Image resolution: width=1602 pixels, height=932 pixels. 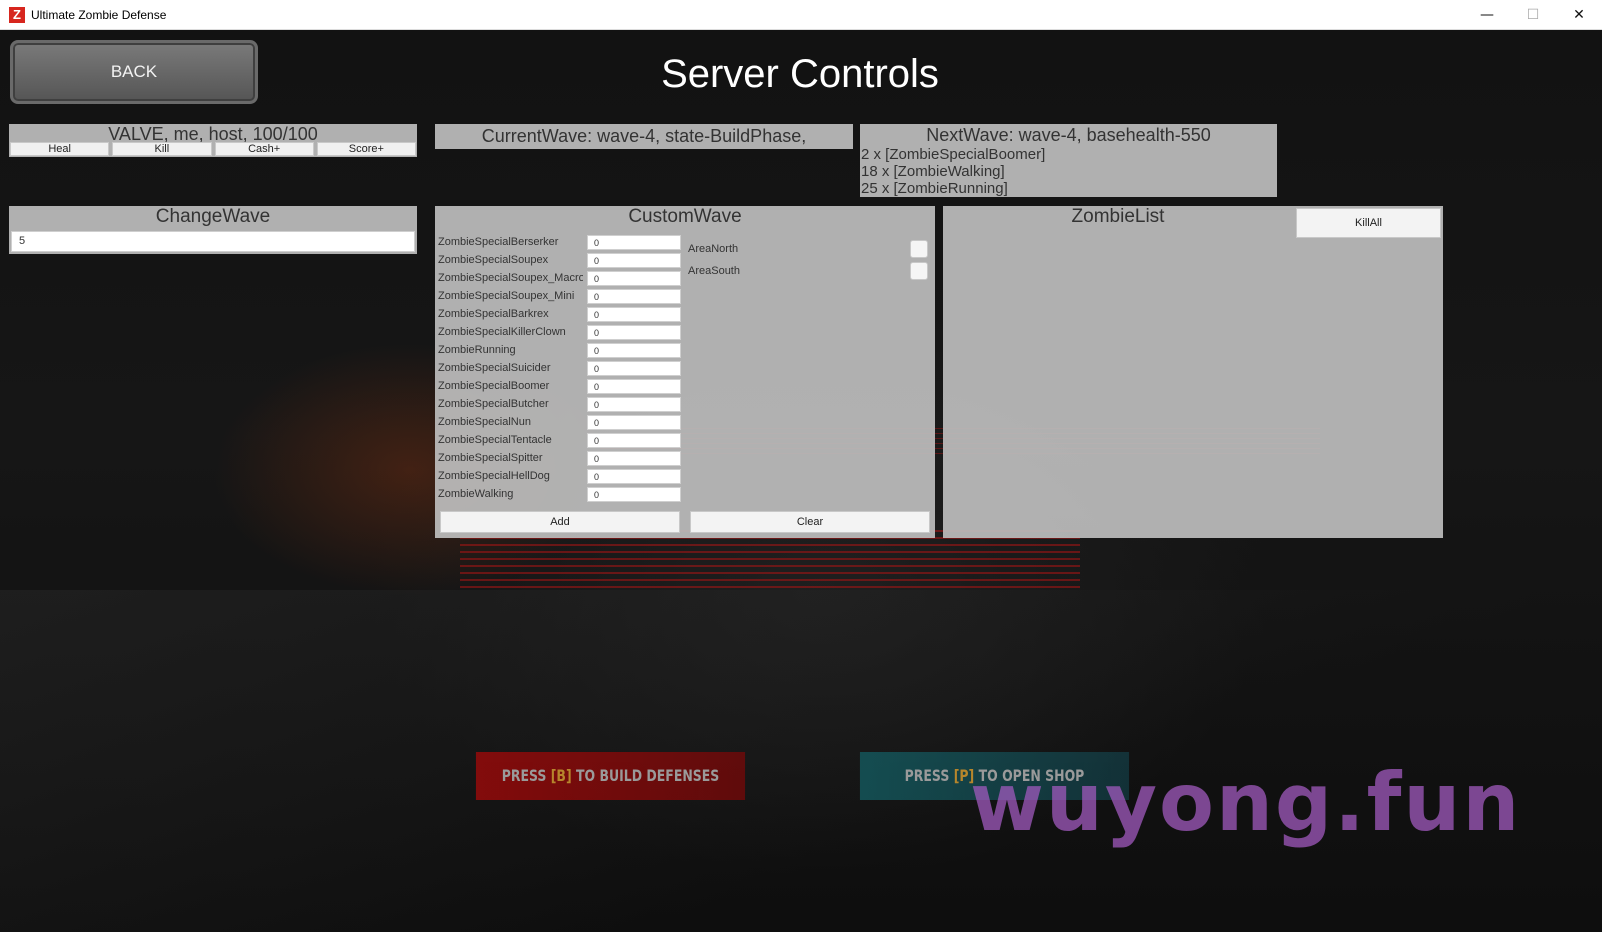 What do you see at coordinates (645, 775) in the screenshot?
I see `prompt-text: TO BUILD DEFENSES` at bounding box center [645, 775].